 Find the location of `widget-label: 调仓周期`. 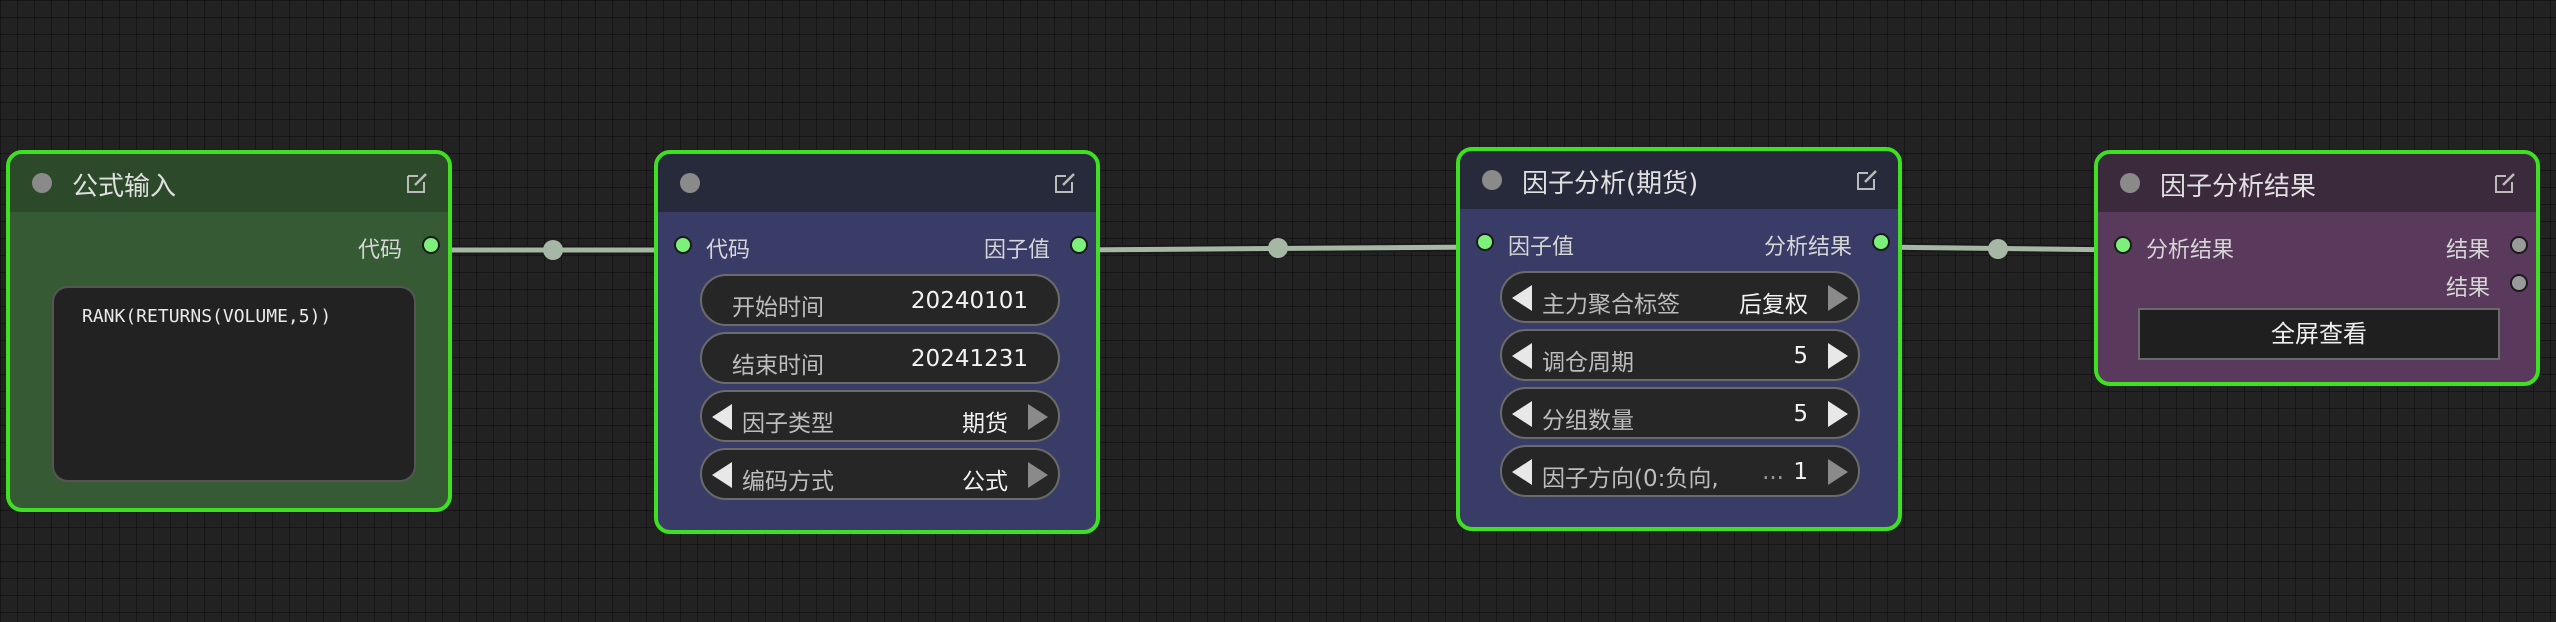

widget-label: 调仓周期 is located at coordinates (1588, 363).